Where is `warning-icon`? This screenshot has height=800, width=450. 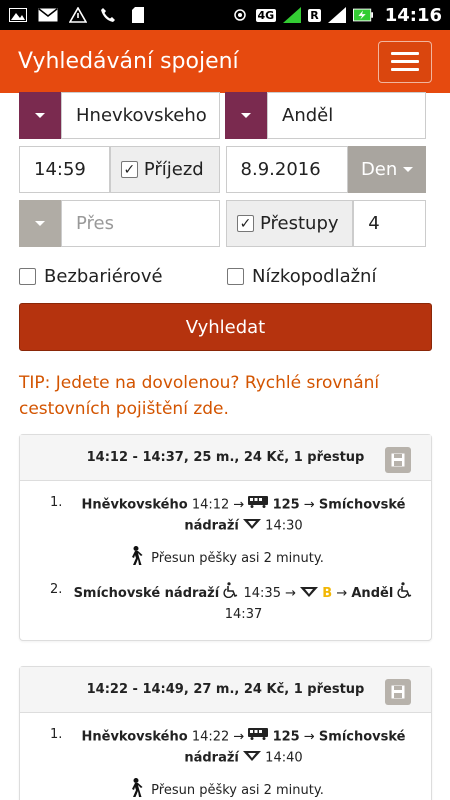 warning-icon is located at coordinates (78, 15).